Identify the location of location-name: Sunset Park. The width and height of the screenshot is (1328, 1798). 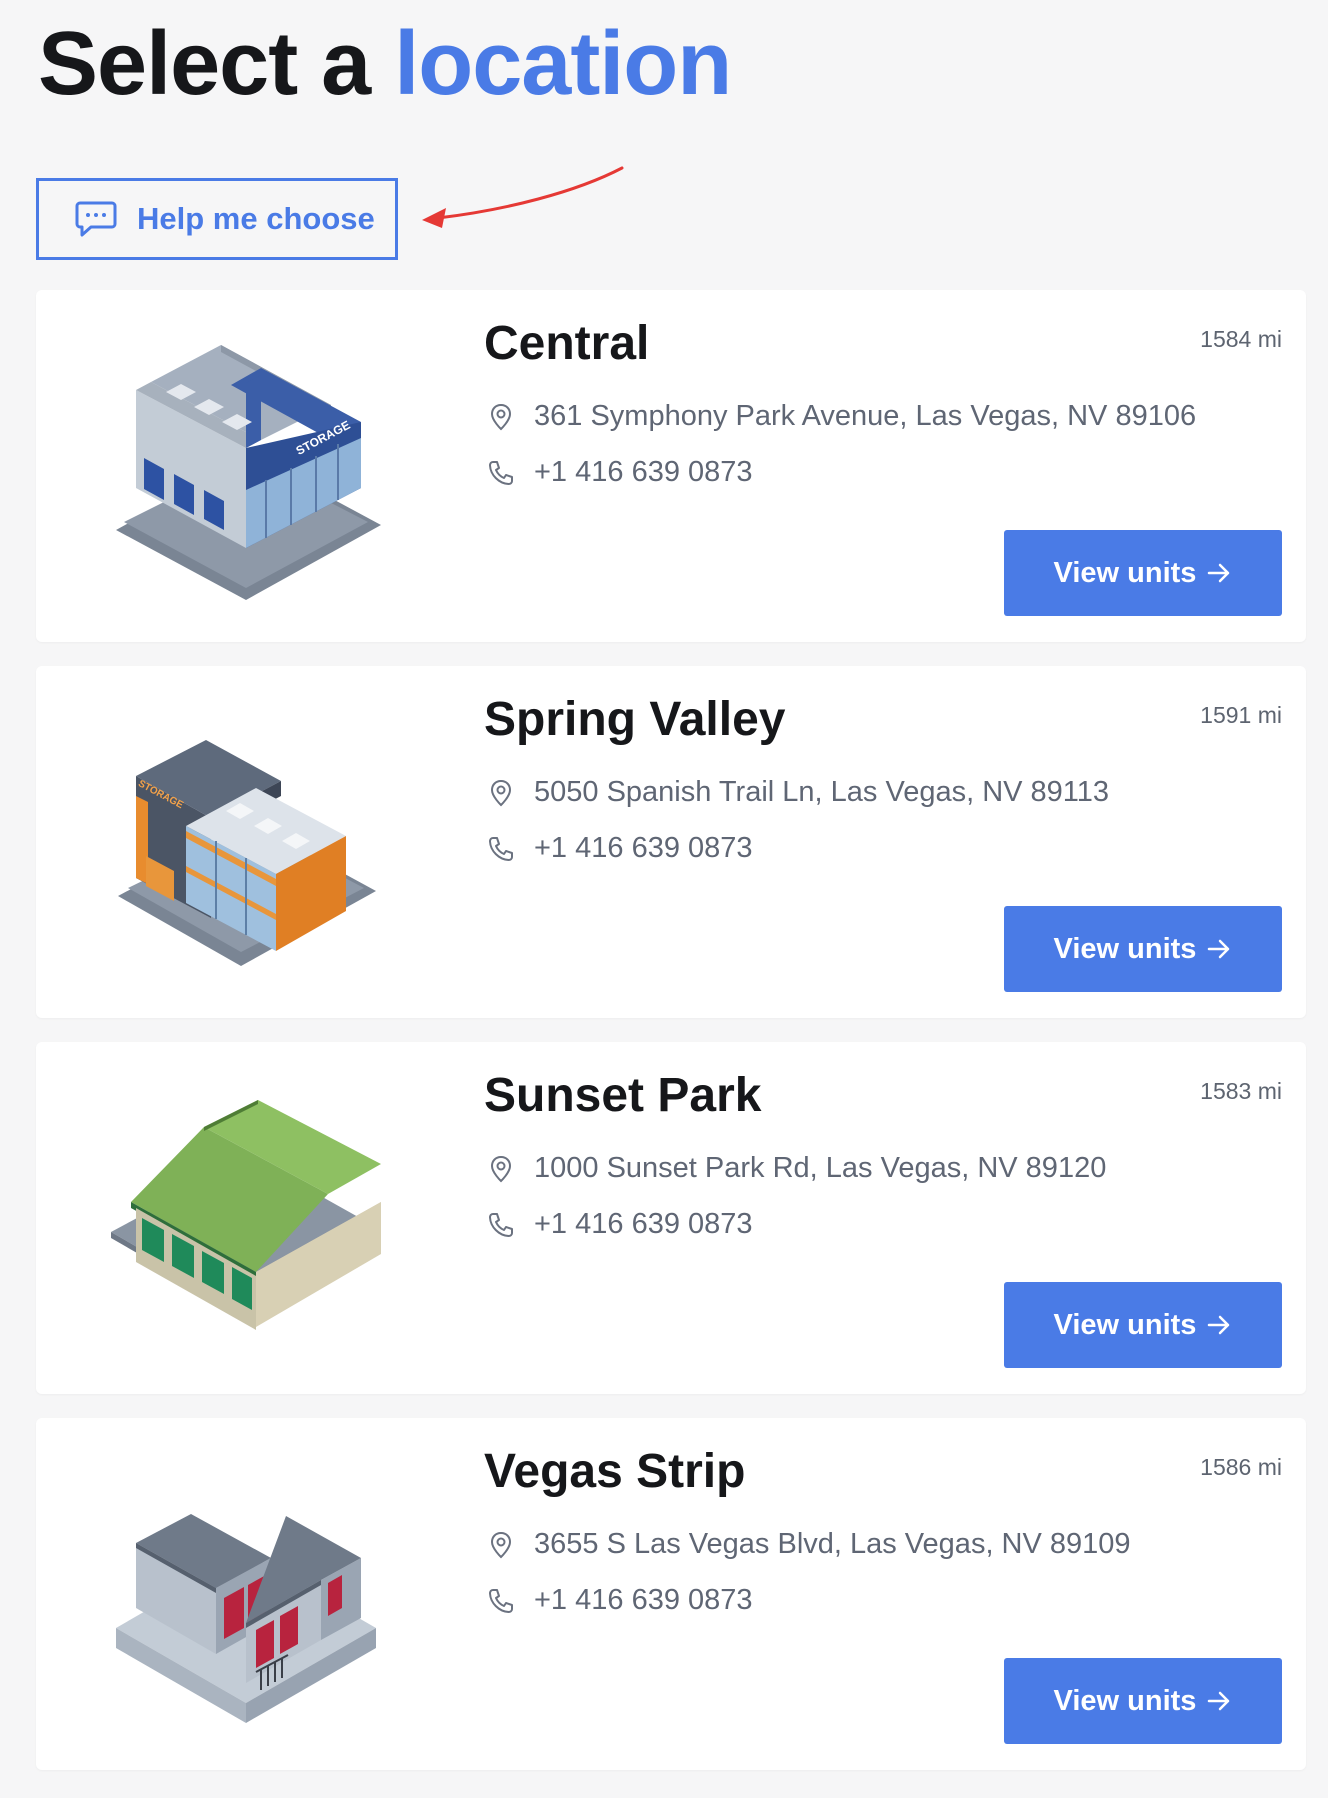
(623, 1095).